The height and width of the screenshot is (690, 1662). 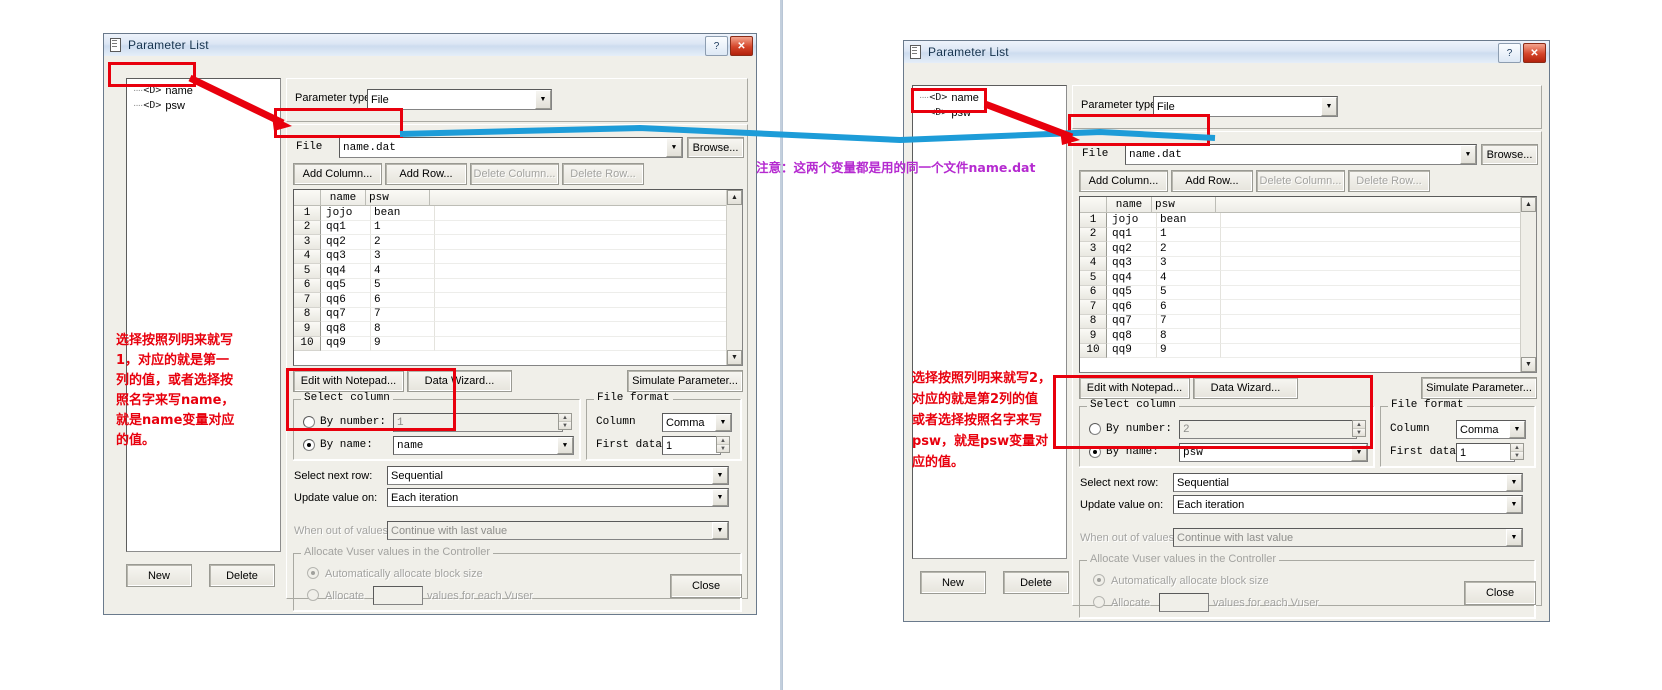 What do you see at coordinates (1132, 292) in the screenshot?
I see `cell-name: qq5` at bounding box center [1132, 292].